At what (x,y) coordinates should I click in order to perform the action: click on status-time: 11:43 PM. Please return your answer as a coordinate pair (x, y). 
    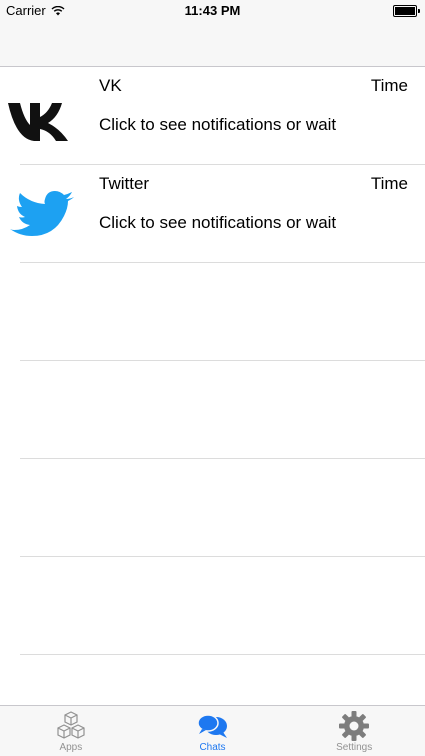
    Looking at the image, I should click on (212, 10).